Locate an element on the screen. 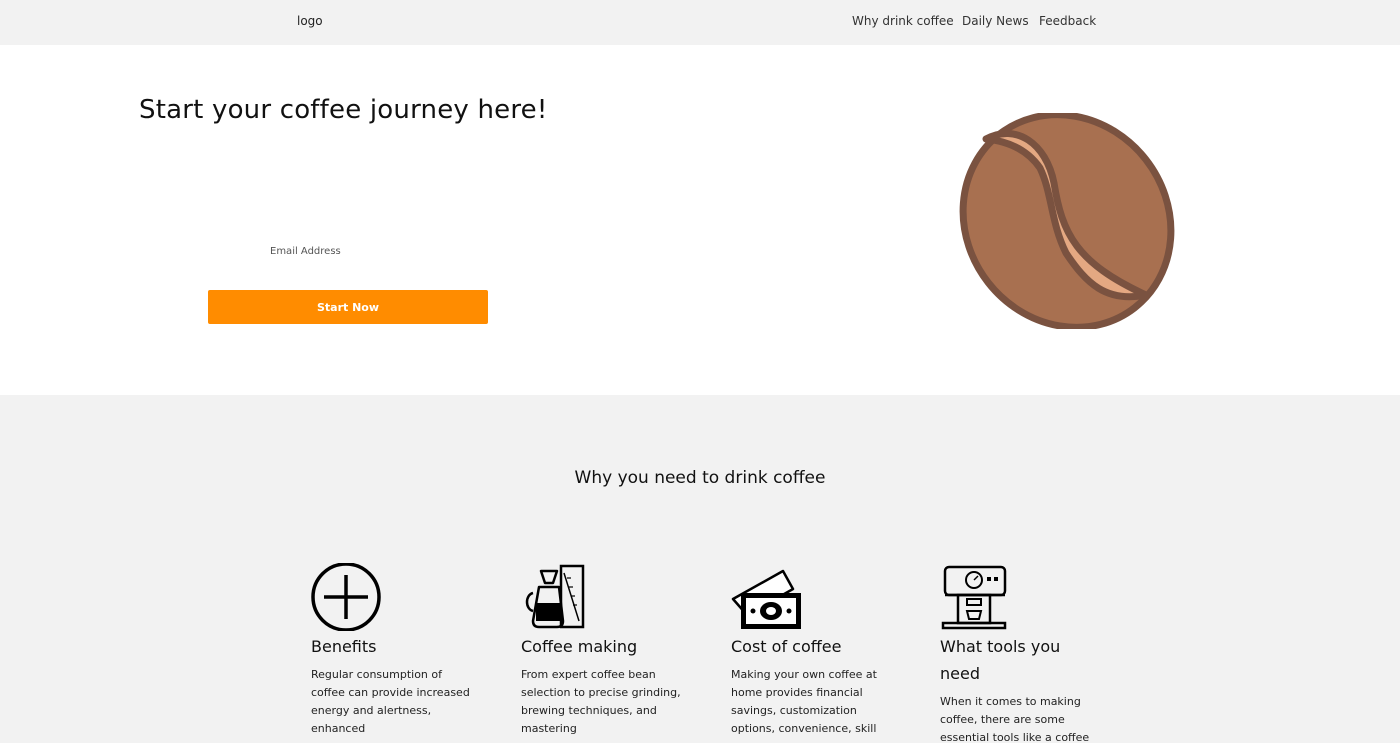 This screenshot has width=1400, height=743. card-title: What tools you need is located at coordinates (1000, 660).